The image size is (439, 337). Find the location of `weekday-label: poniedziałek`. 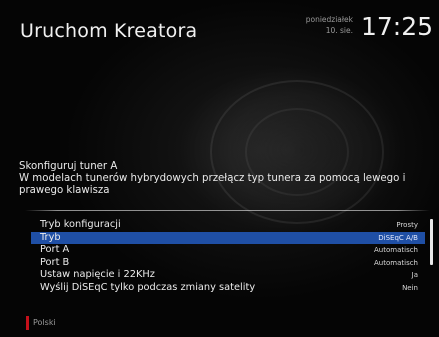

weekday-label: poniedziałek is located at coordinates (329, 19).